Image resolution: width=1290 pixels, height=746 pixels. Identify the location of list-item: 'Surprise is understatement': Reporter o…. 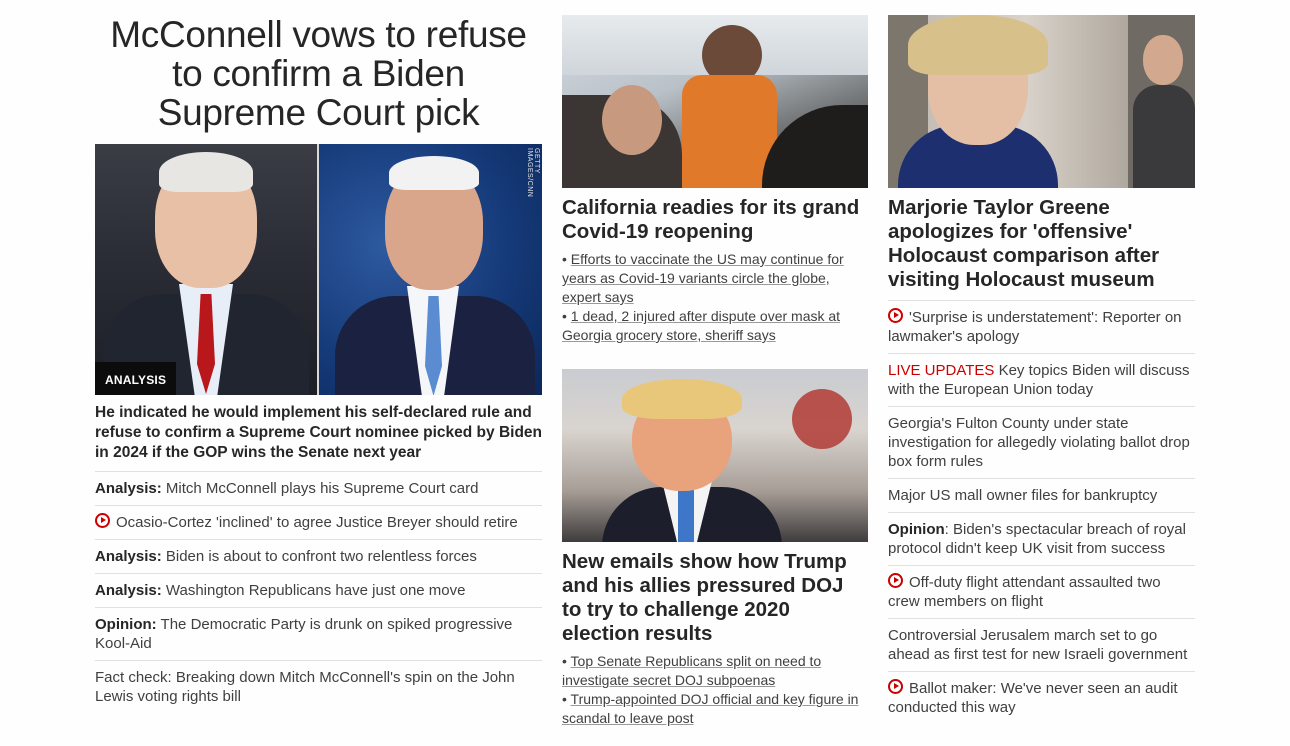
(1041, 326).